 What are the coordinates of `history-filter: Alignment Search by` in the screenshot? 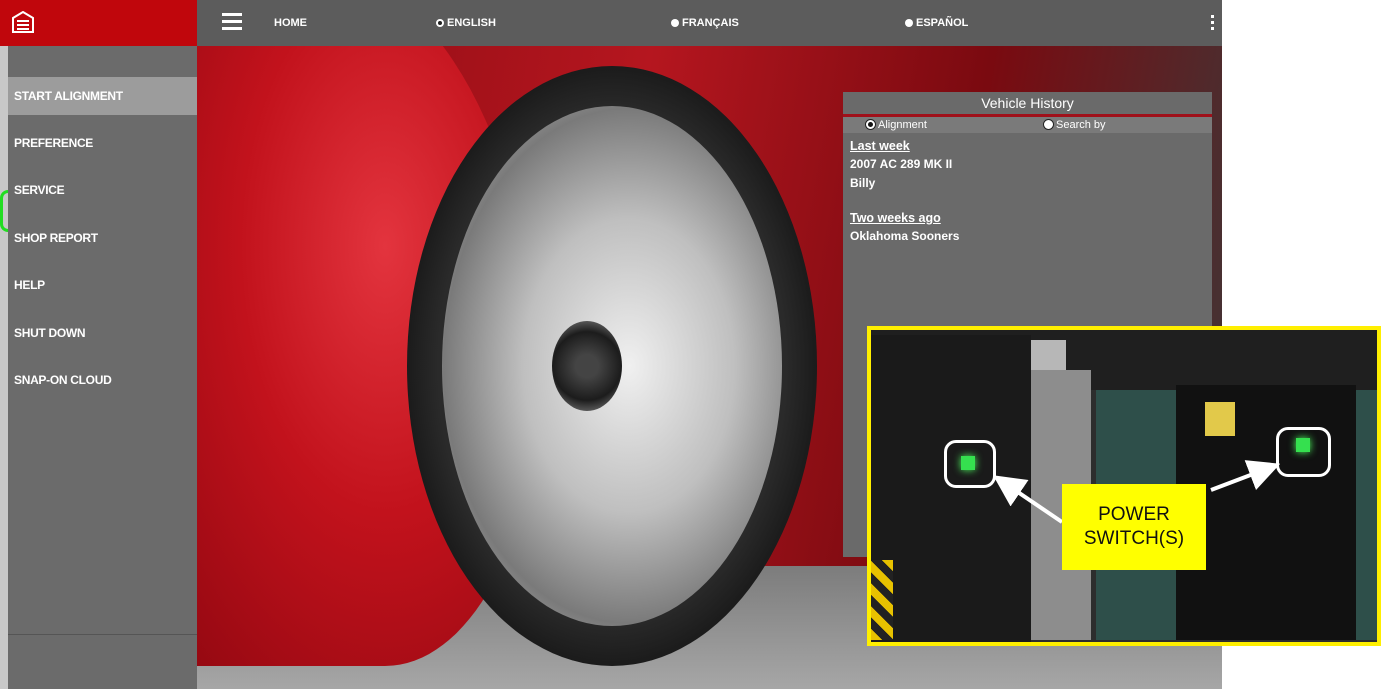 It's located at (1027, 125).